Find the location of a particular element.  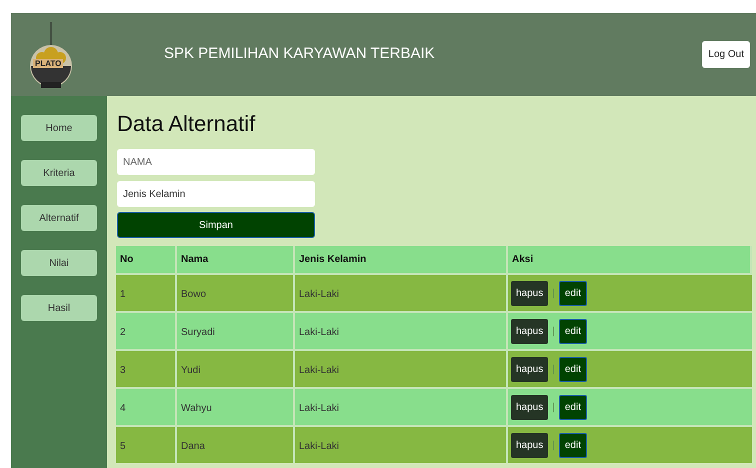

table-cell: 3 is located at coordinates (123, 370).